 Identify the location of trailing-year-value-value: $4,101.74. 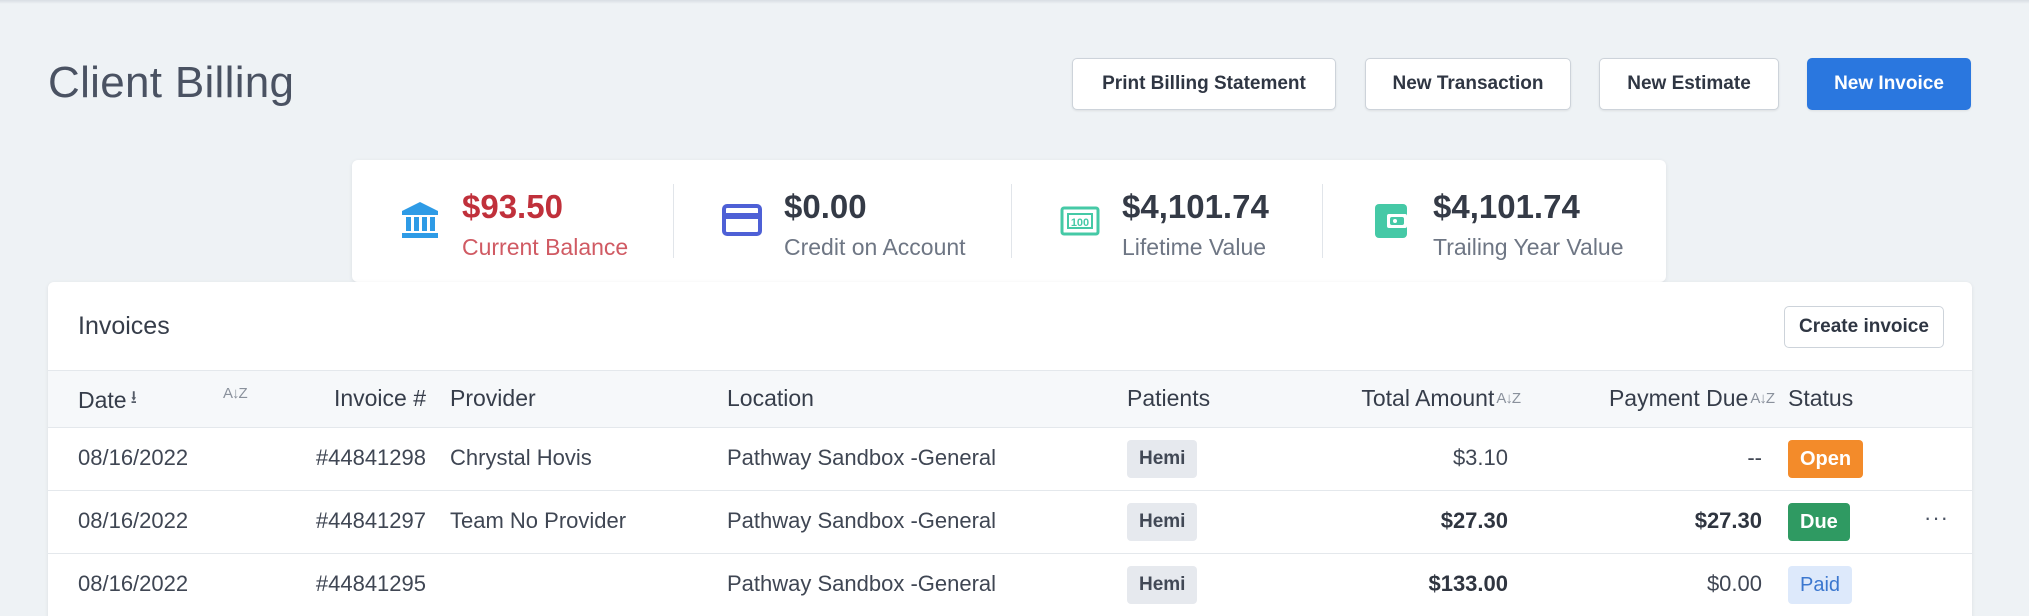
(1506, 206).